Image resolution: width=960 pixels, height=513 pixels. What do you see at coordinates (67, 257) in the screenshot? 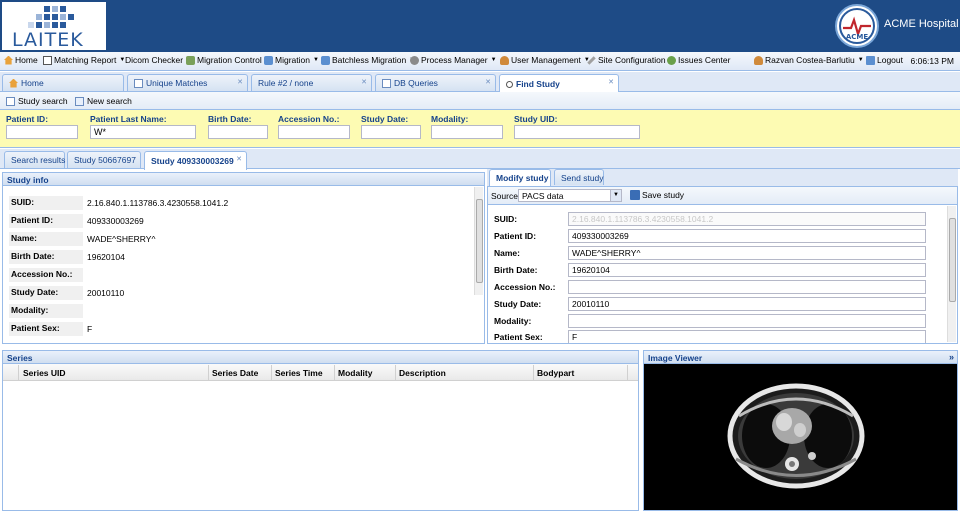
I see `info-row-birth-date: Birth Date: 19620104` at bounding box center [67, 257].